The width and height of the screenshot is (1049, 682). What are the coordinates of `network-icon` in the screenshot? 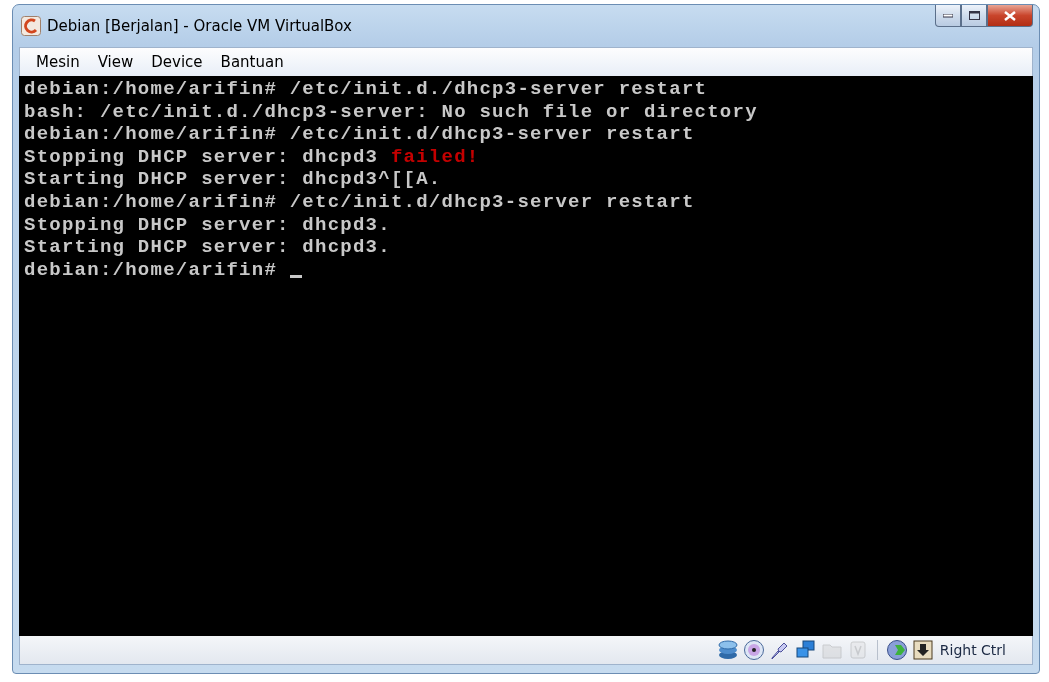 It's located at (805, 650).